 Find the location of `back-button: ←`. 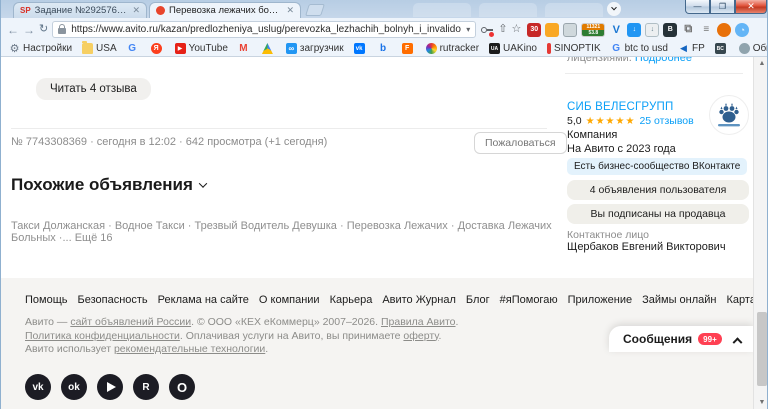

back-button: ← is located at coordinates (13, 30).